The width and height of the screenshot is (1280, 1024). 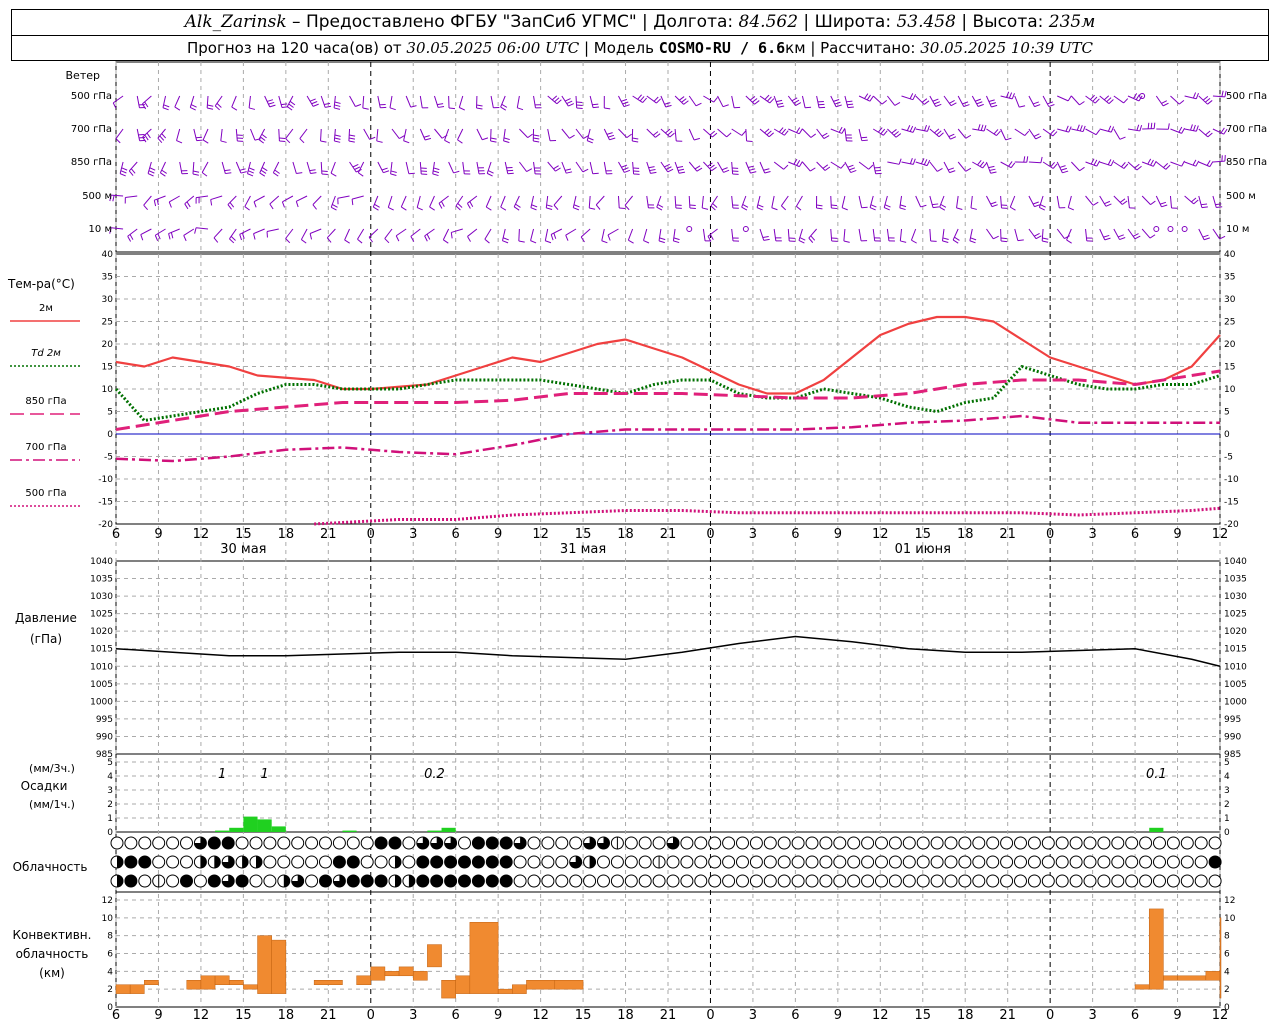 What do you see at coordinates (371, 1015) in the screenshot?
I see `time-tick-label: 0` at bounding box center [371, 1015].